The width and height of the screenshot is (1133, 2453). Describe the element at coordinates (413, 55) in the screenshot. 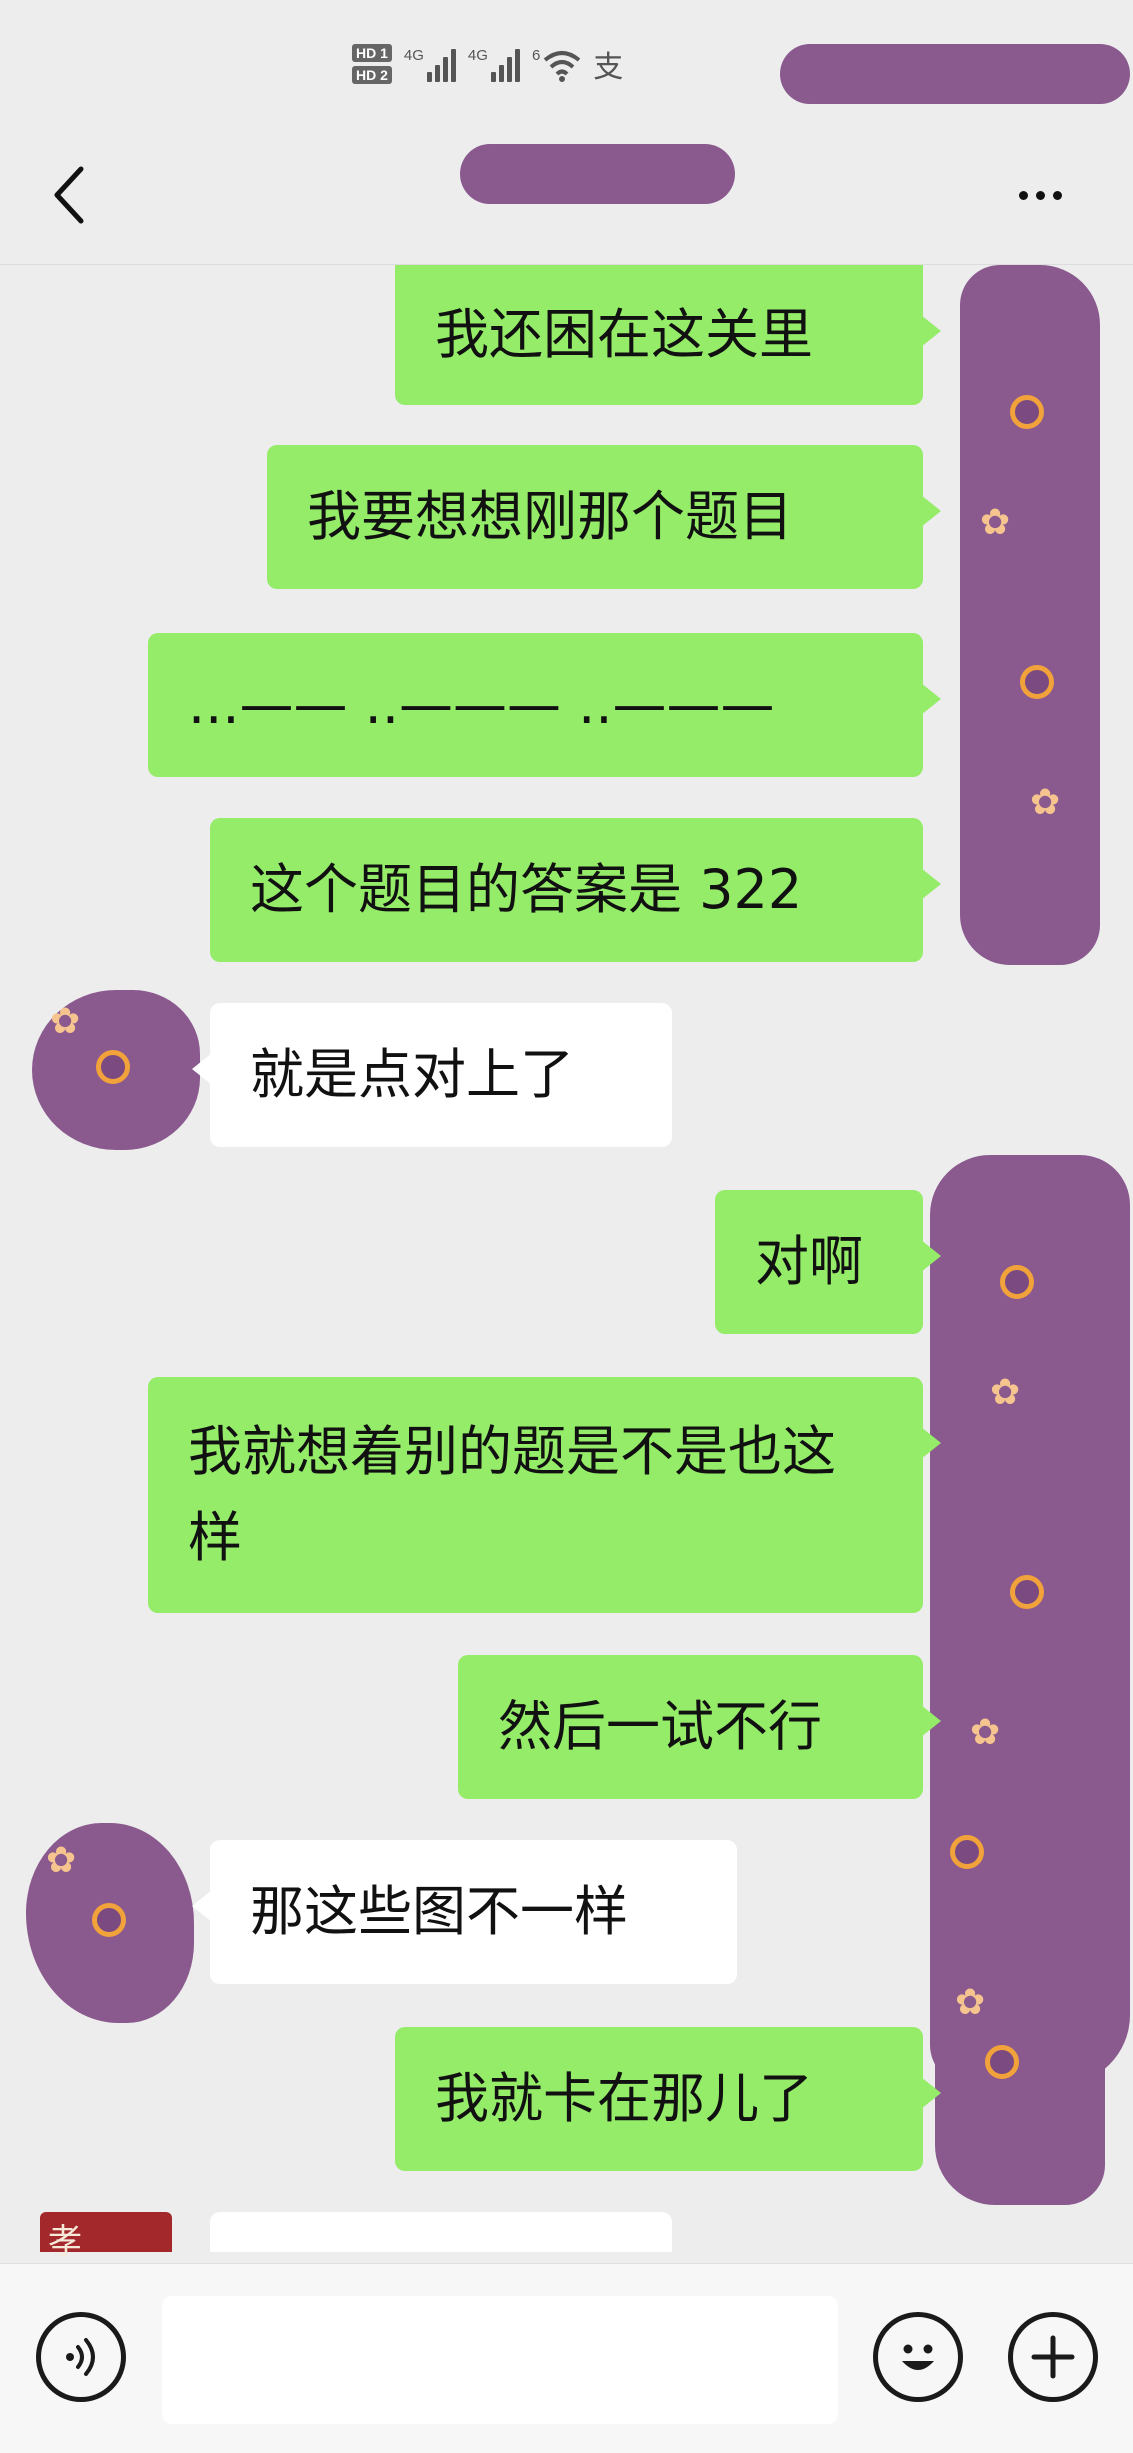

I see `network-label-1: 4G` at that location.